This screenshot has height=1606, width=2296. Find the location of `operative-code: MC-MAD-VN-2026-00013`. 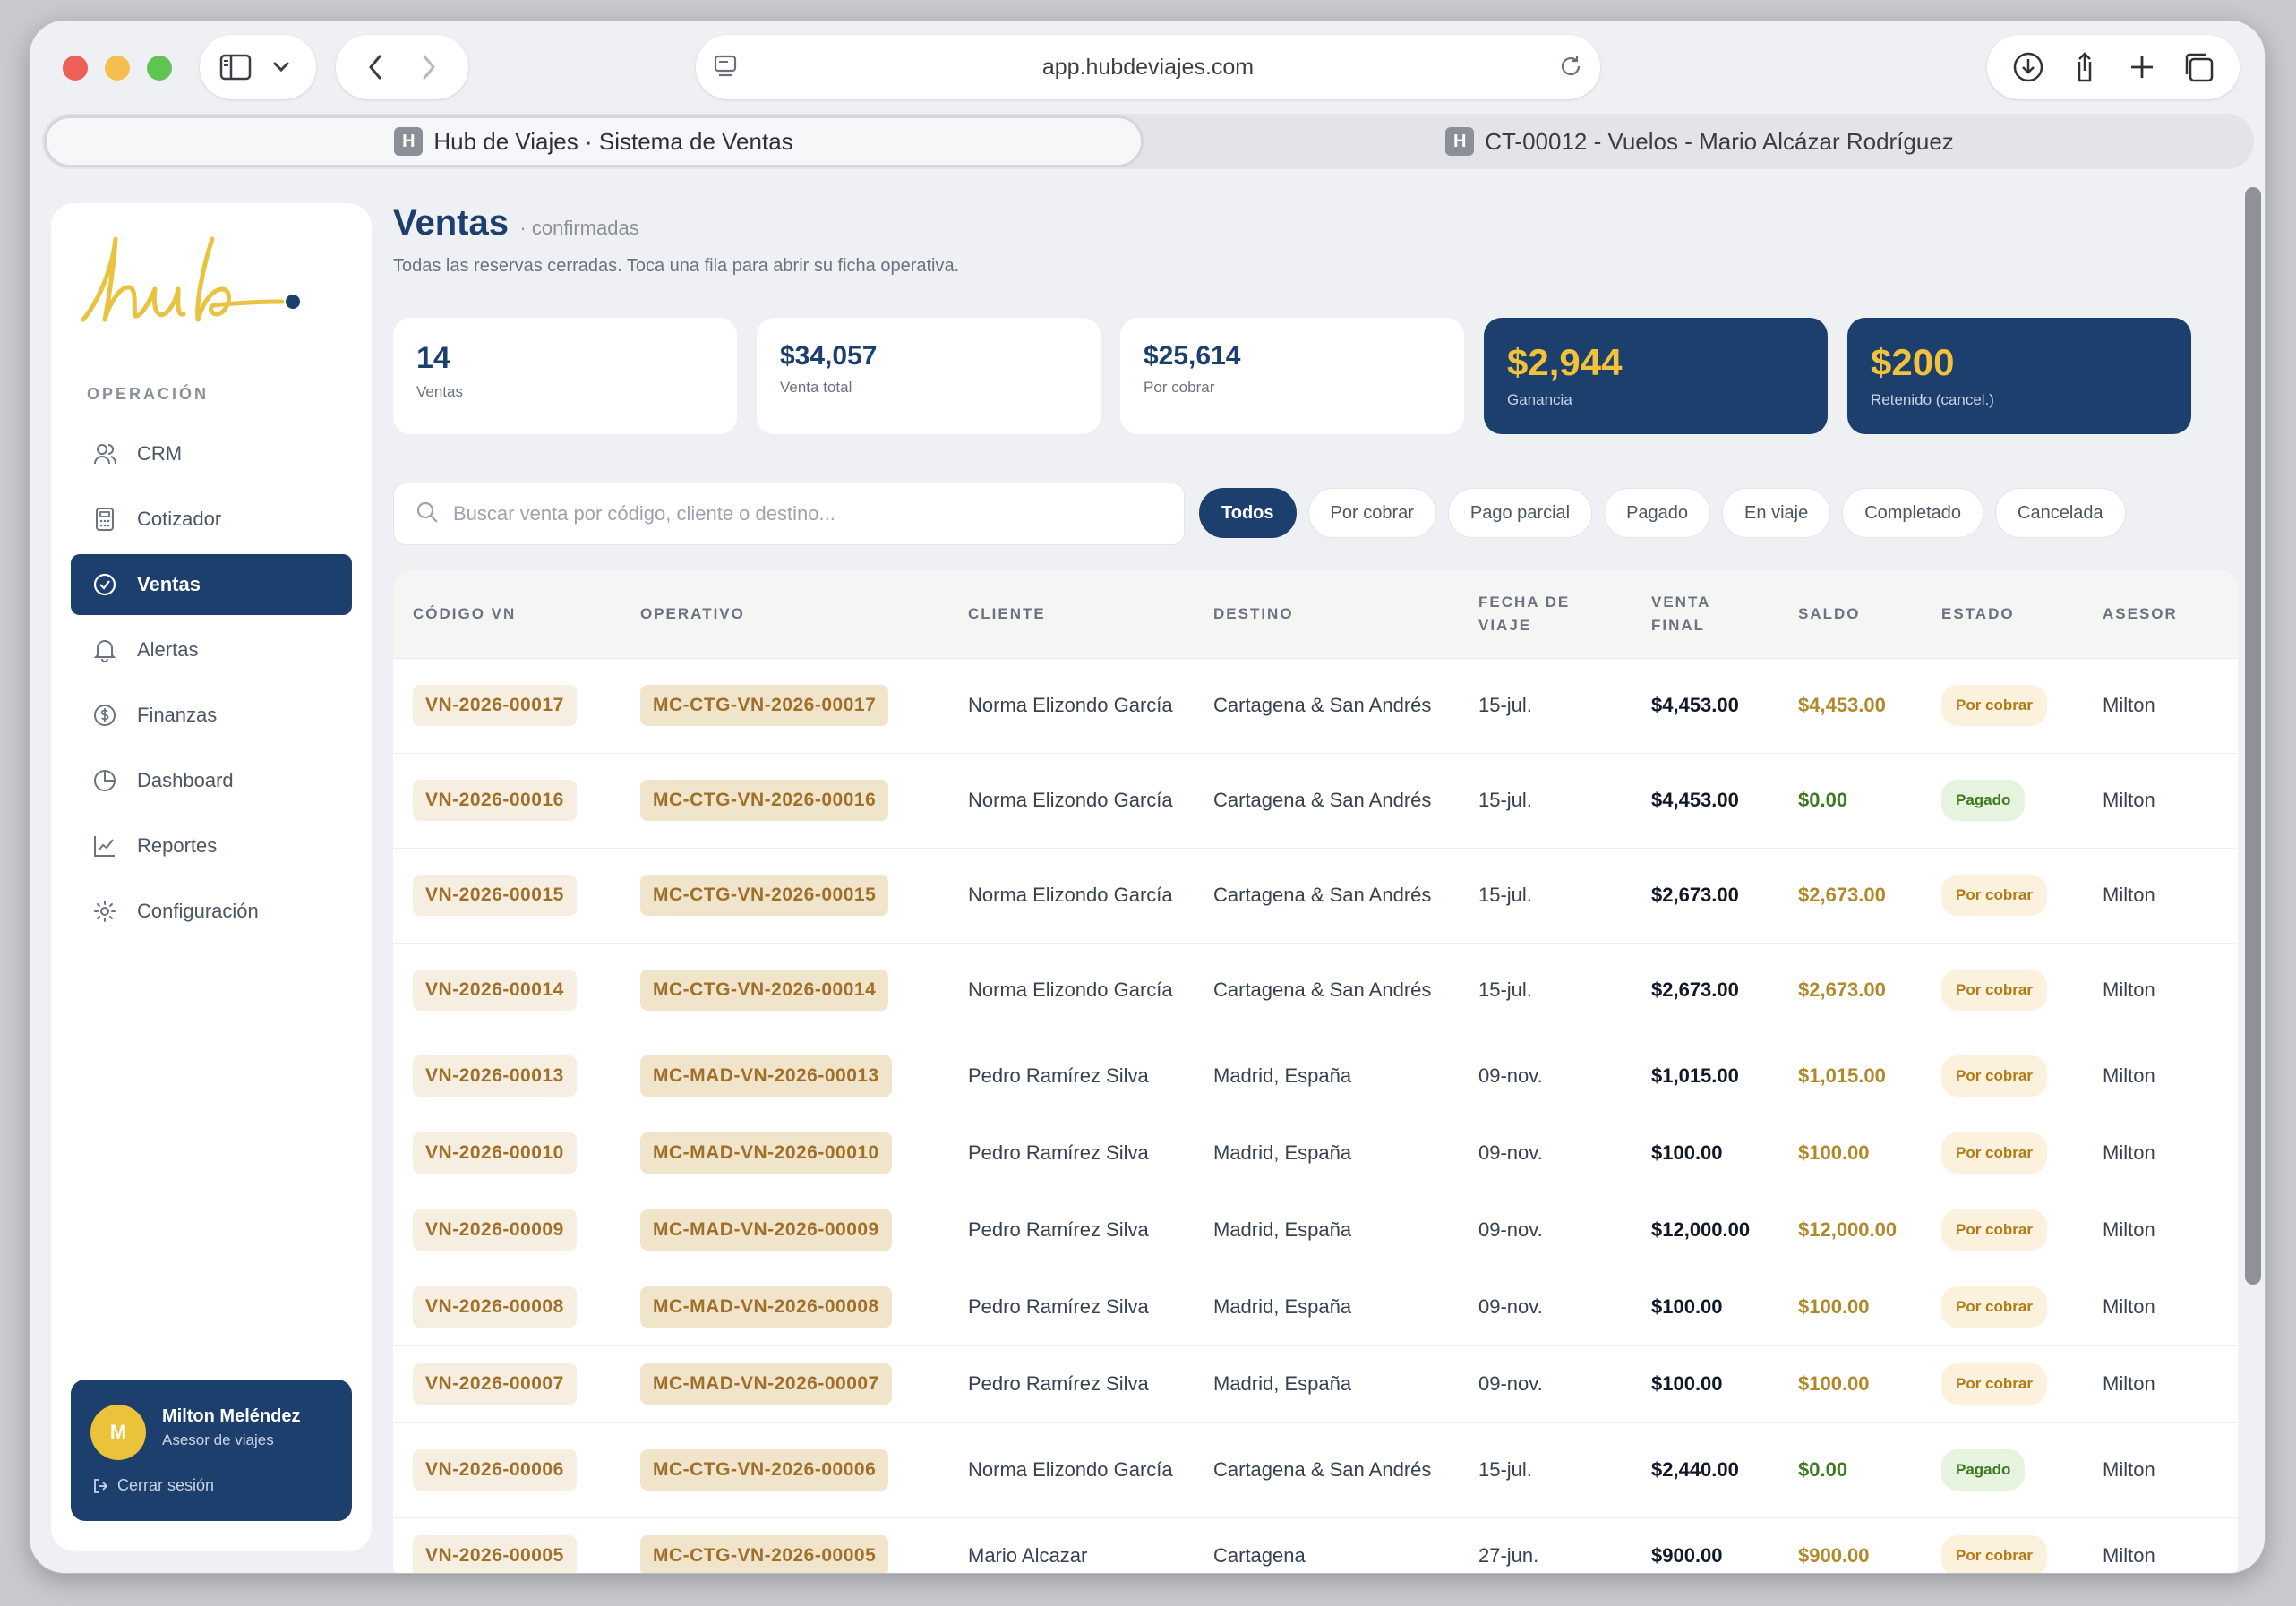

operative-code: MC-MAD-VN-2026-00013 is located at coordinates (766, 1076).